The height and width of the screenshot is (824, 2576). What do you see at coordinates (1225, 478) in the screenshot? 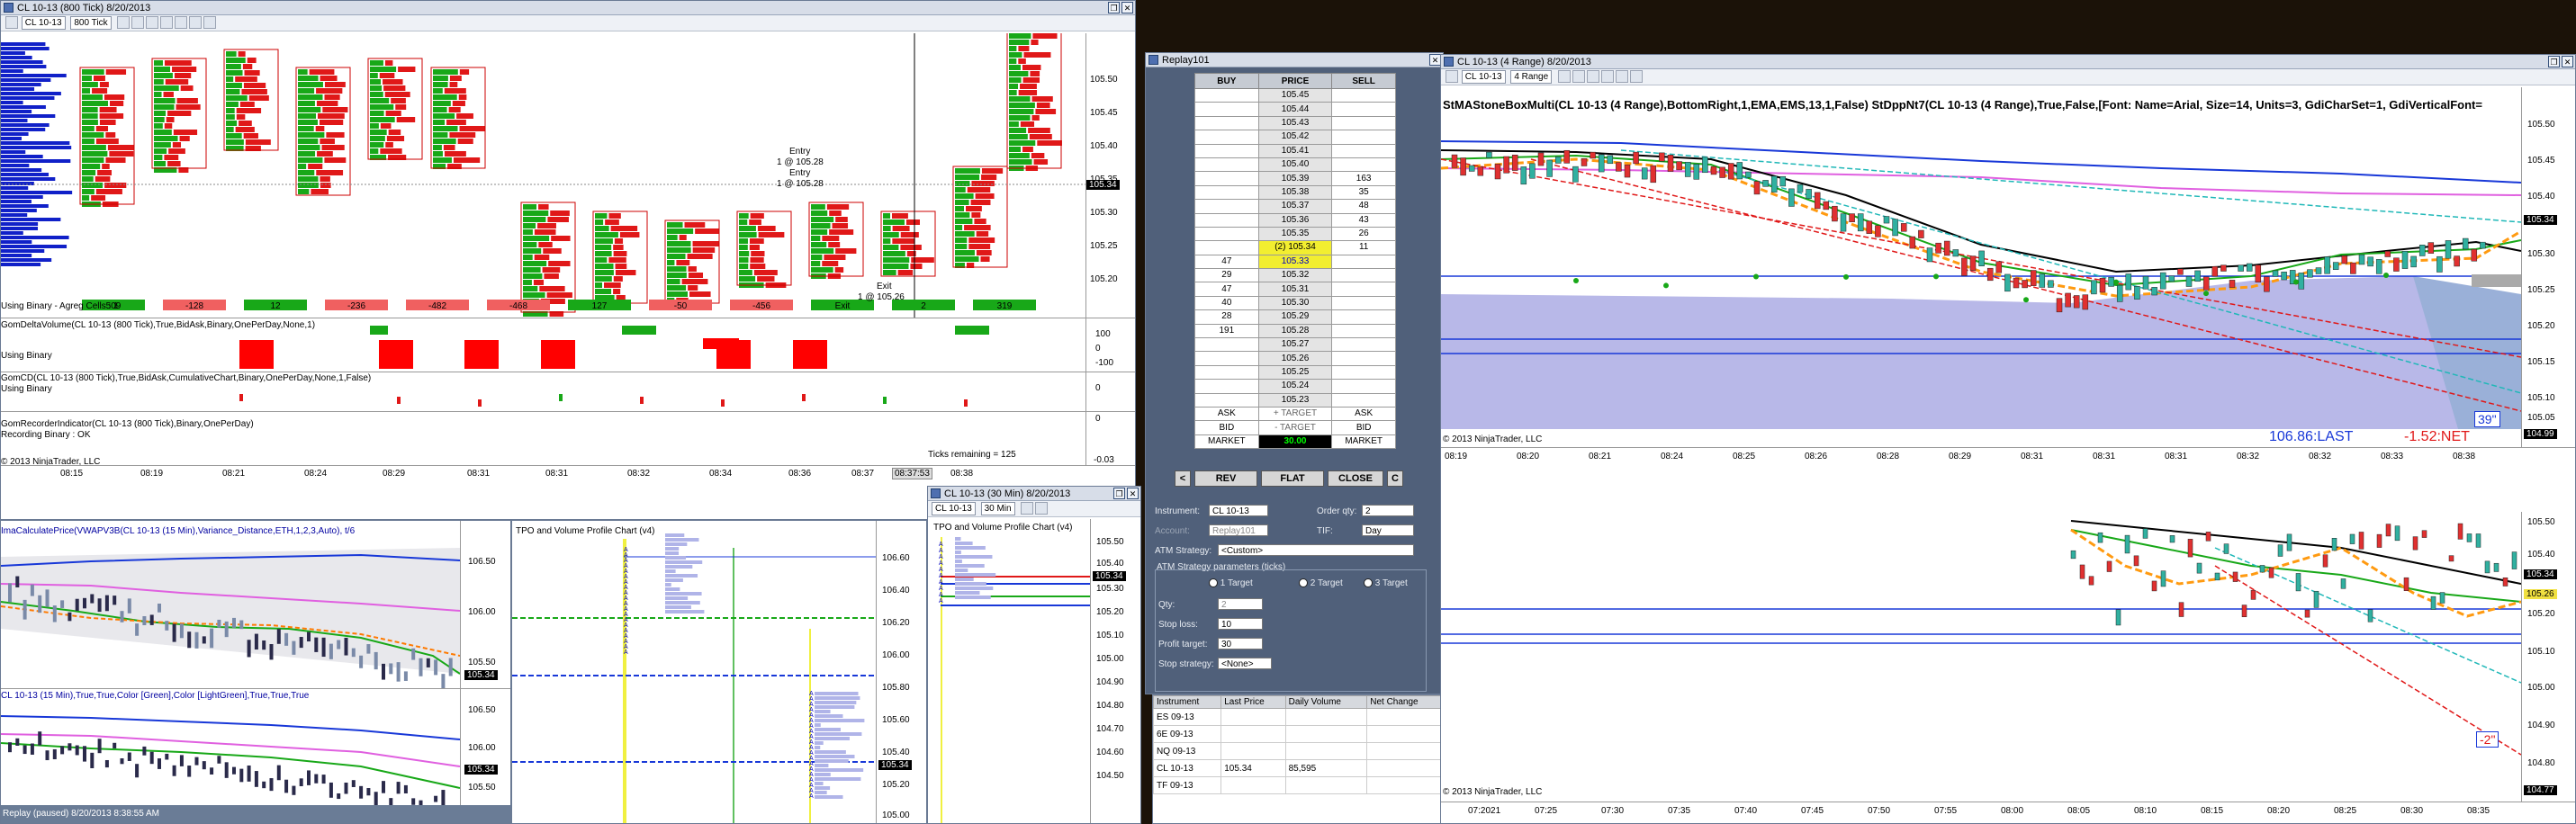
I see `rev-button: REV` at bounding box center [1225, 478].